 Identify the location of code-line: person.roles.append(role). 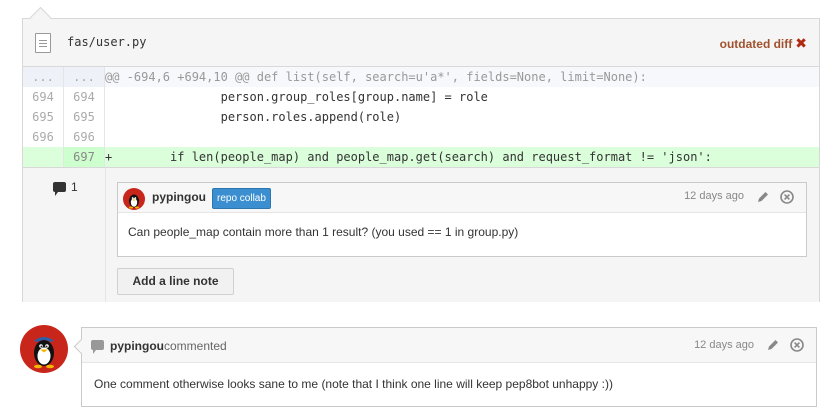
(253, 117).